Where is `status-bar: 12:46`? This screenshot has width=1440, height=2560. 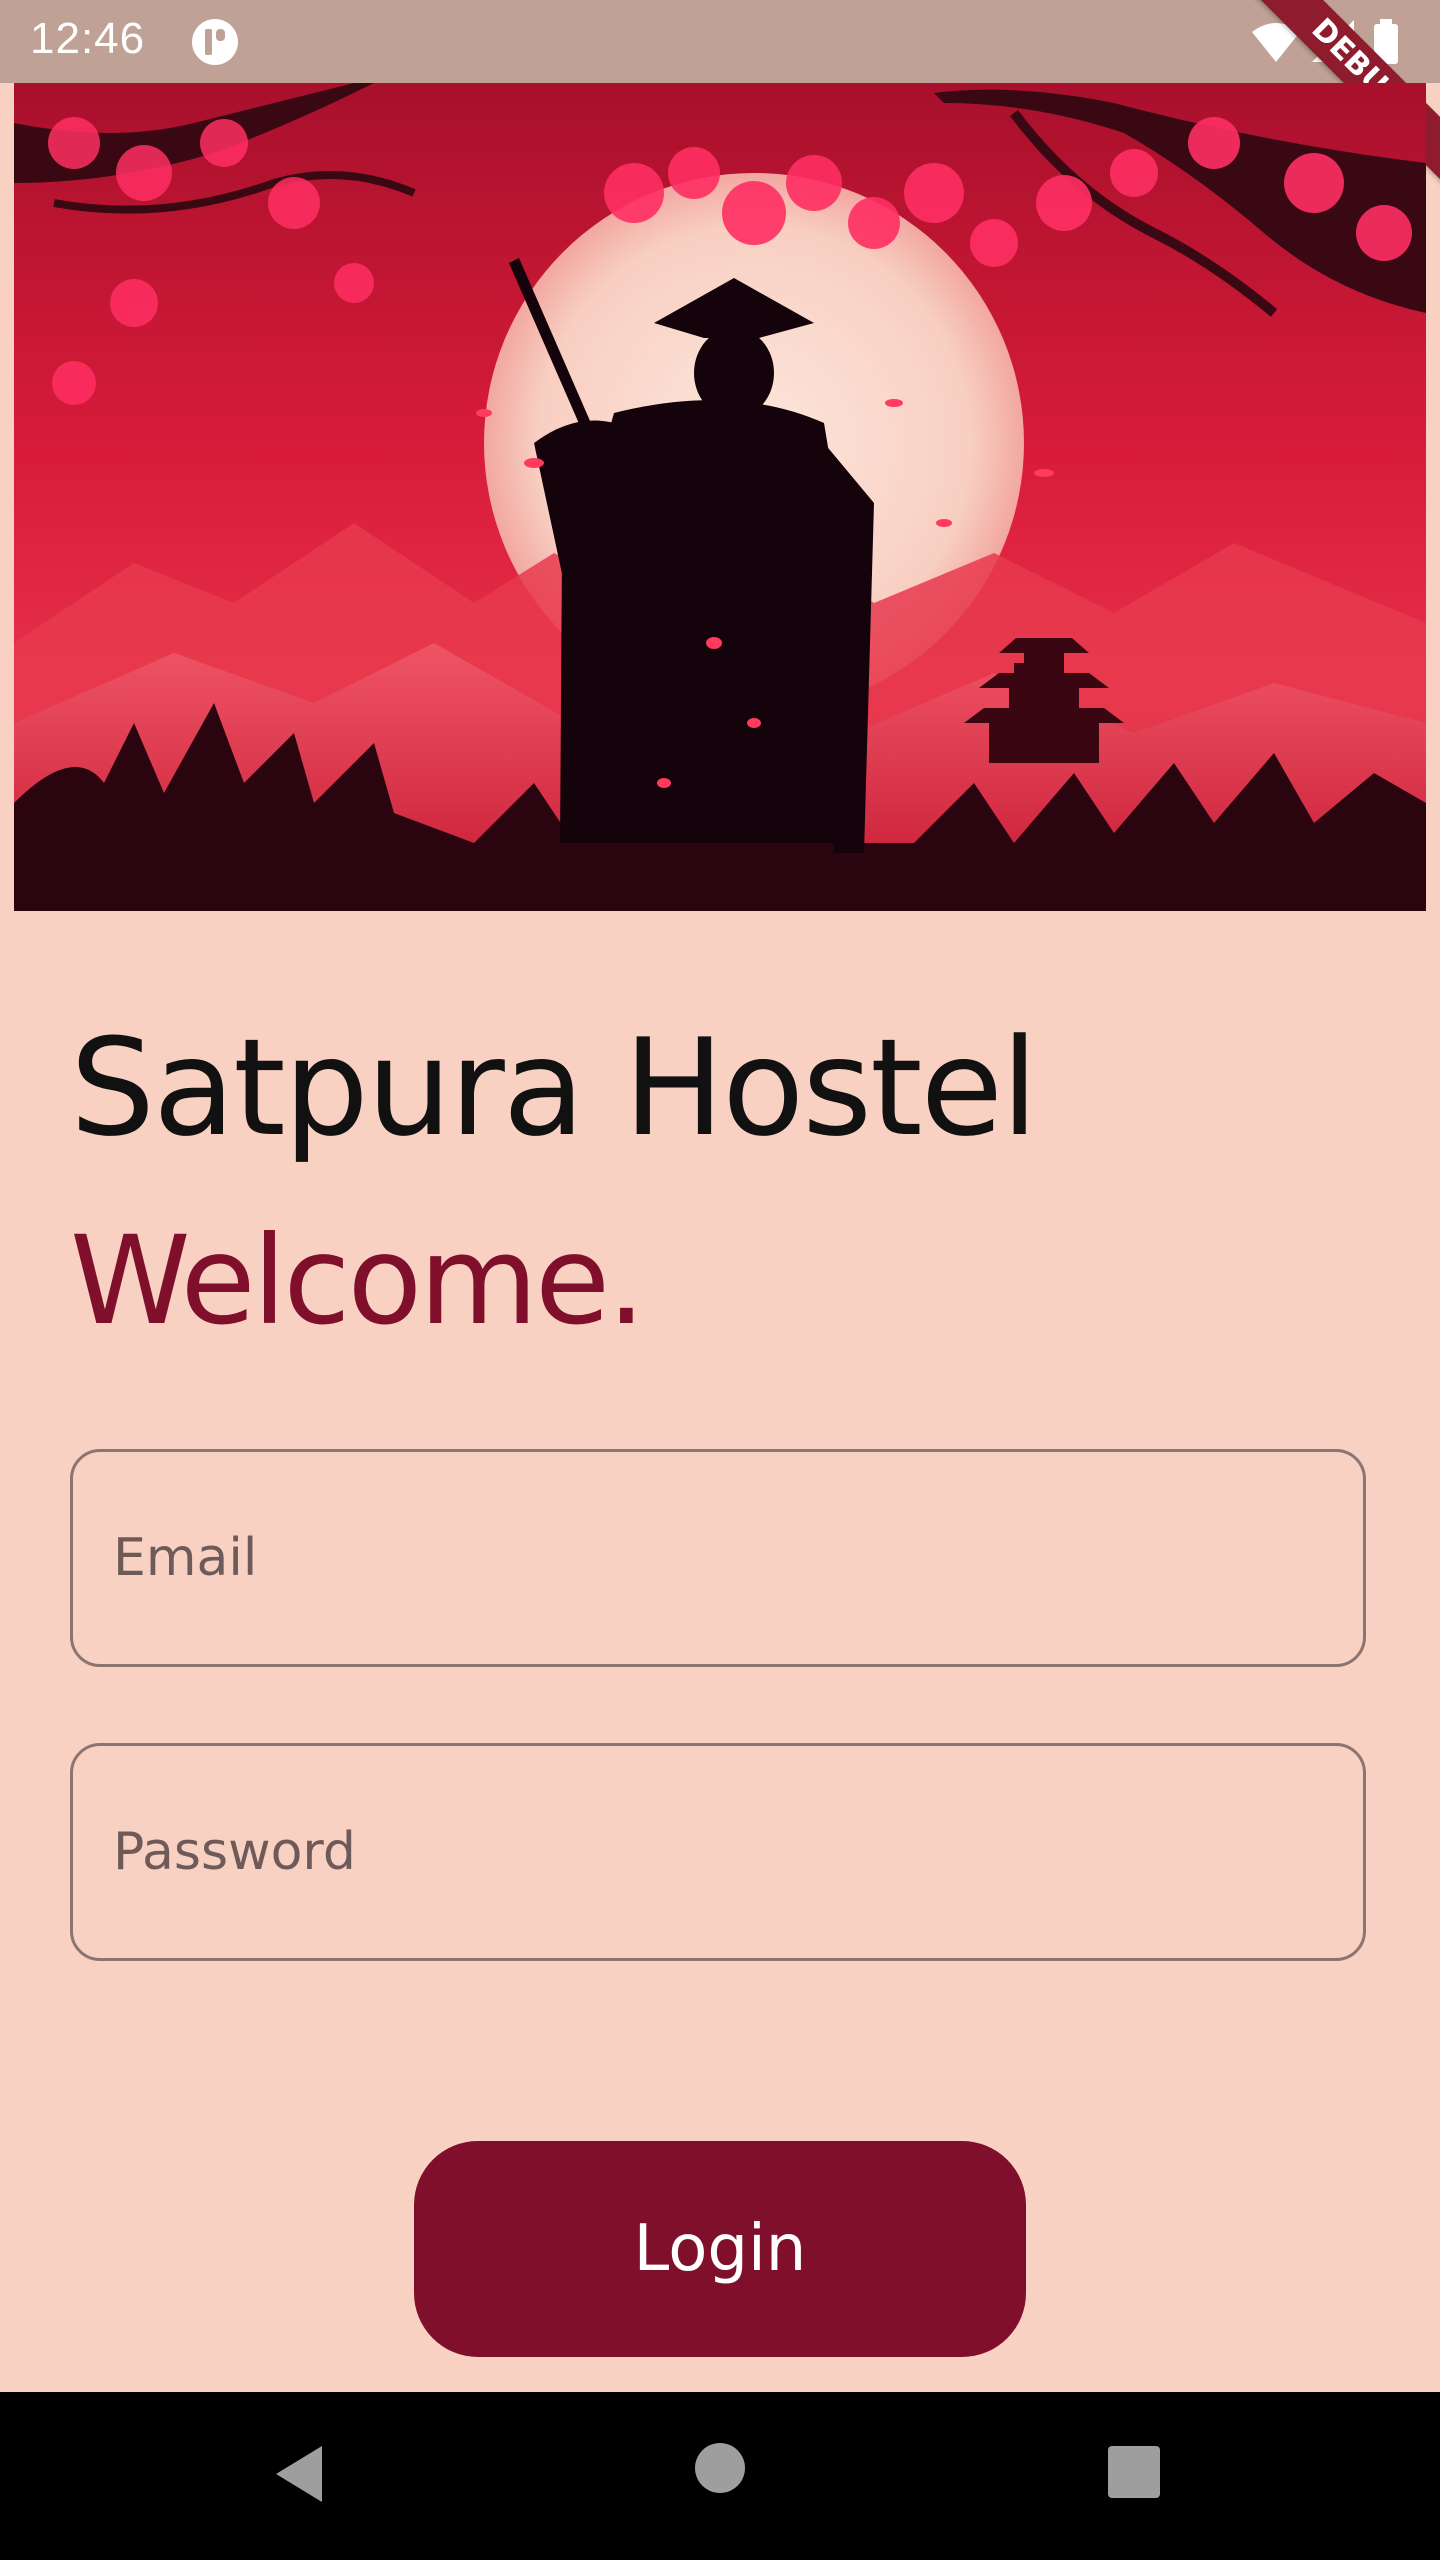 status-bar: 12:46 is located at coordinates (720, 41).